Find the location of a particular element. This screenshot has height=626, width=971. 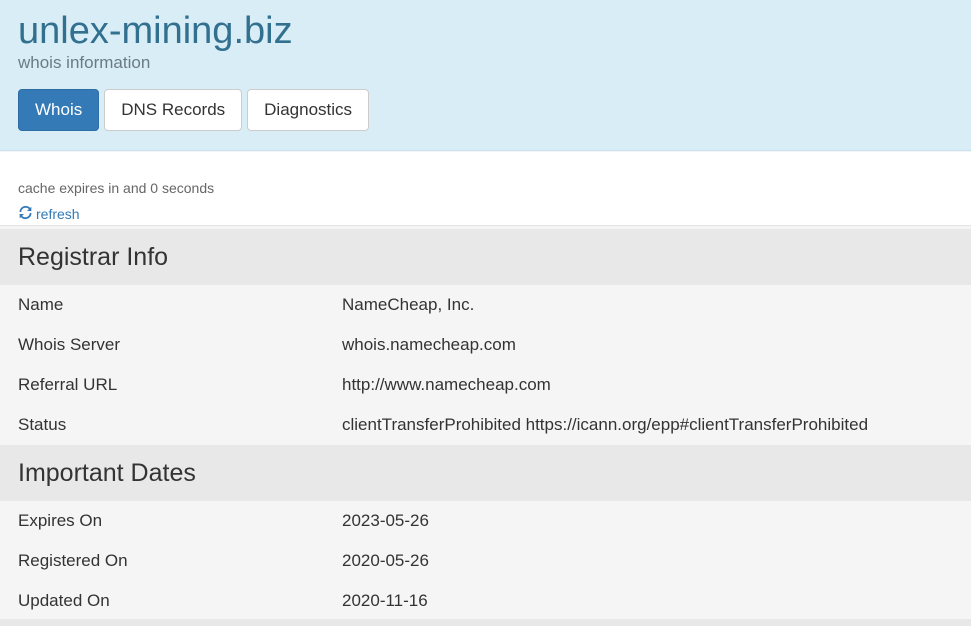

table-row: Registered On 2020-05-26 is located at coordinates (485, 561).